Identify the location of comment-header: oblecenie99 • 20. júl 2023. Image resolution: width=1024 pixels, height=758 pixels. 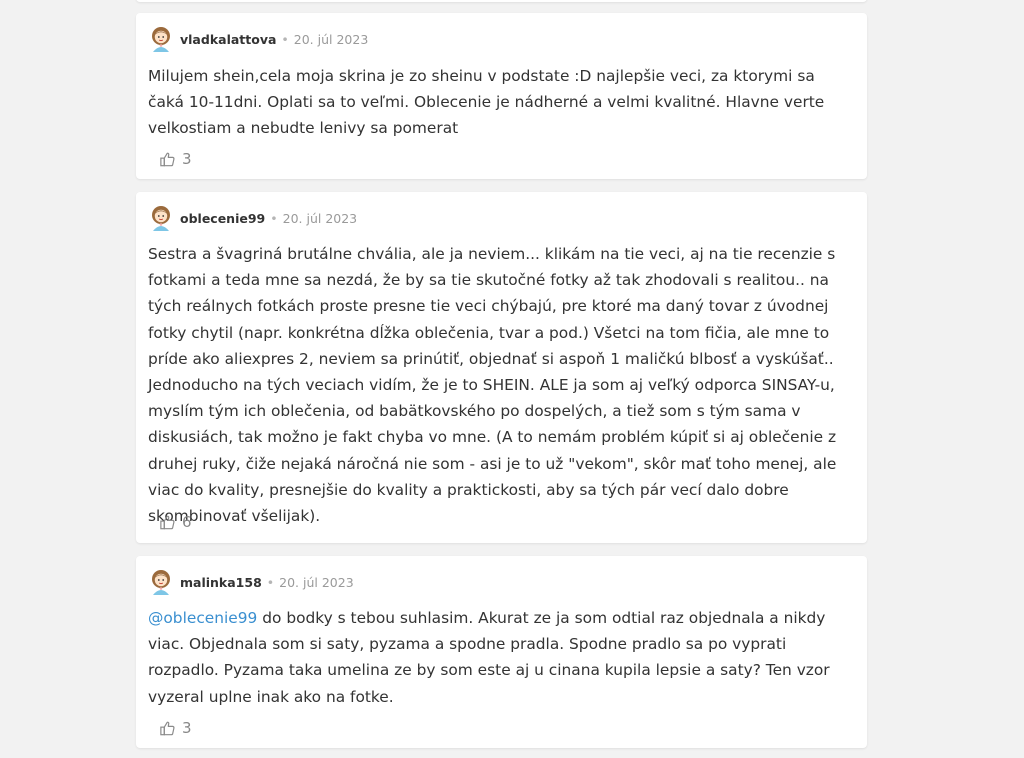
(252, 218).